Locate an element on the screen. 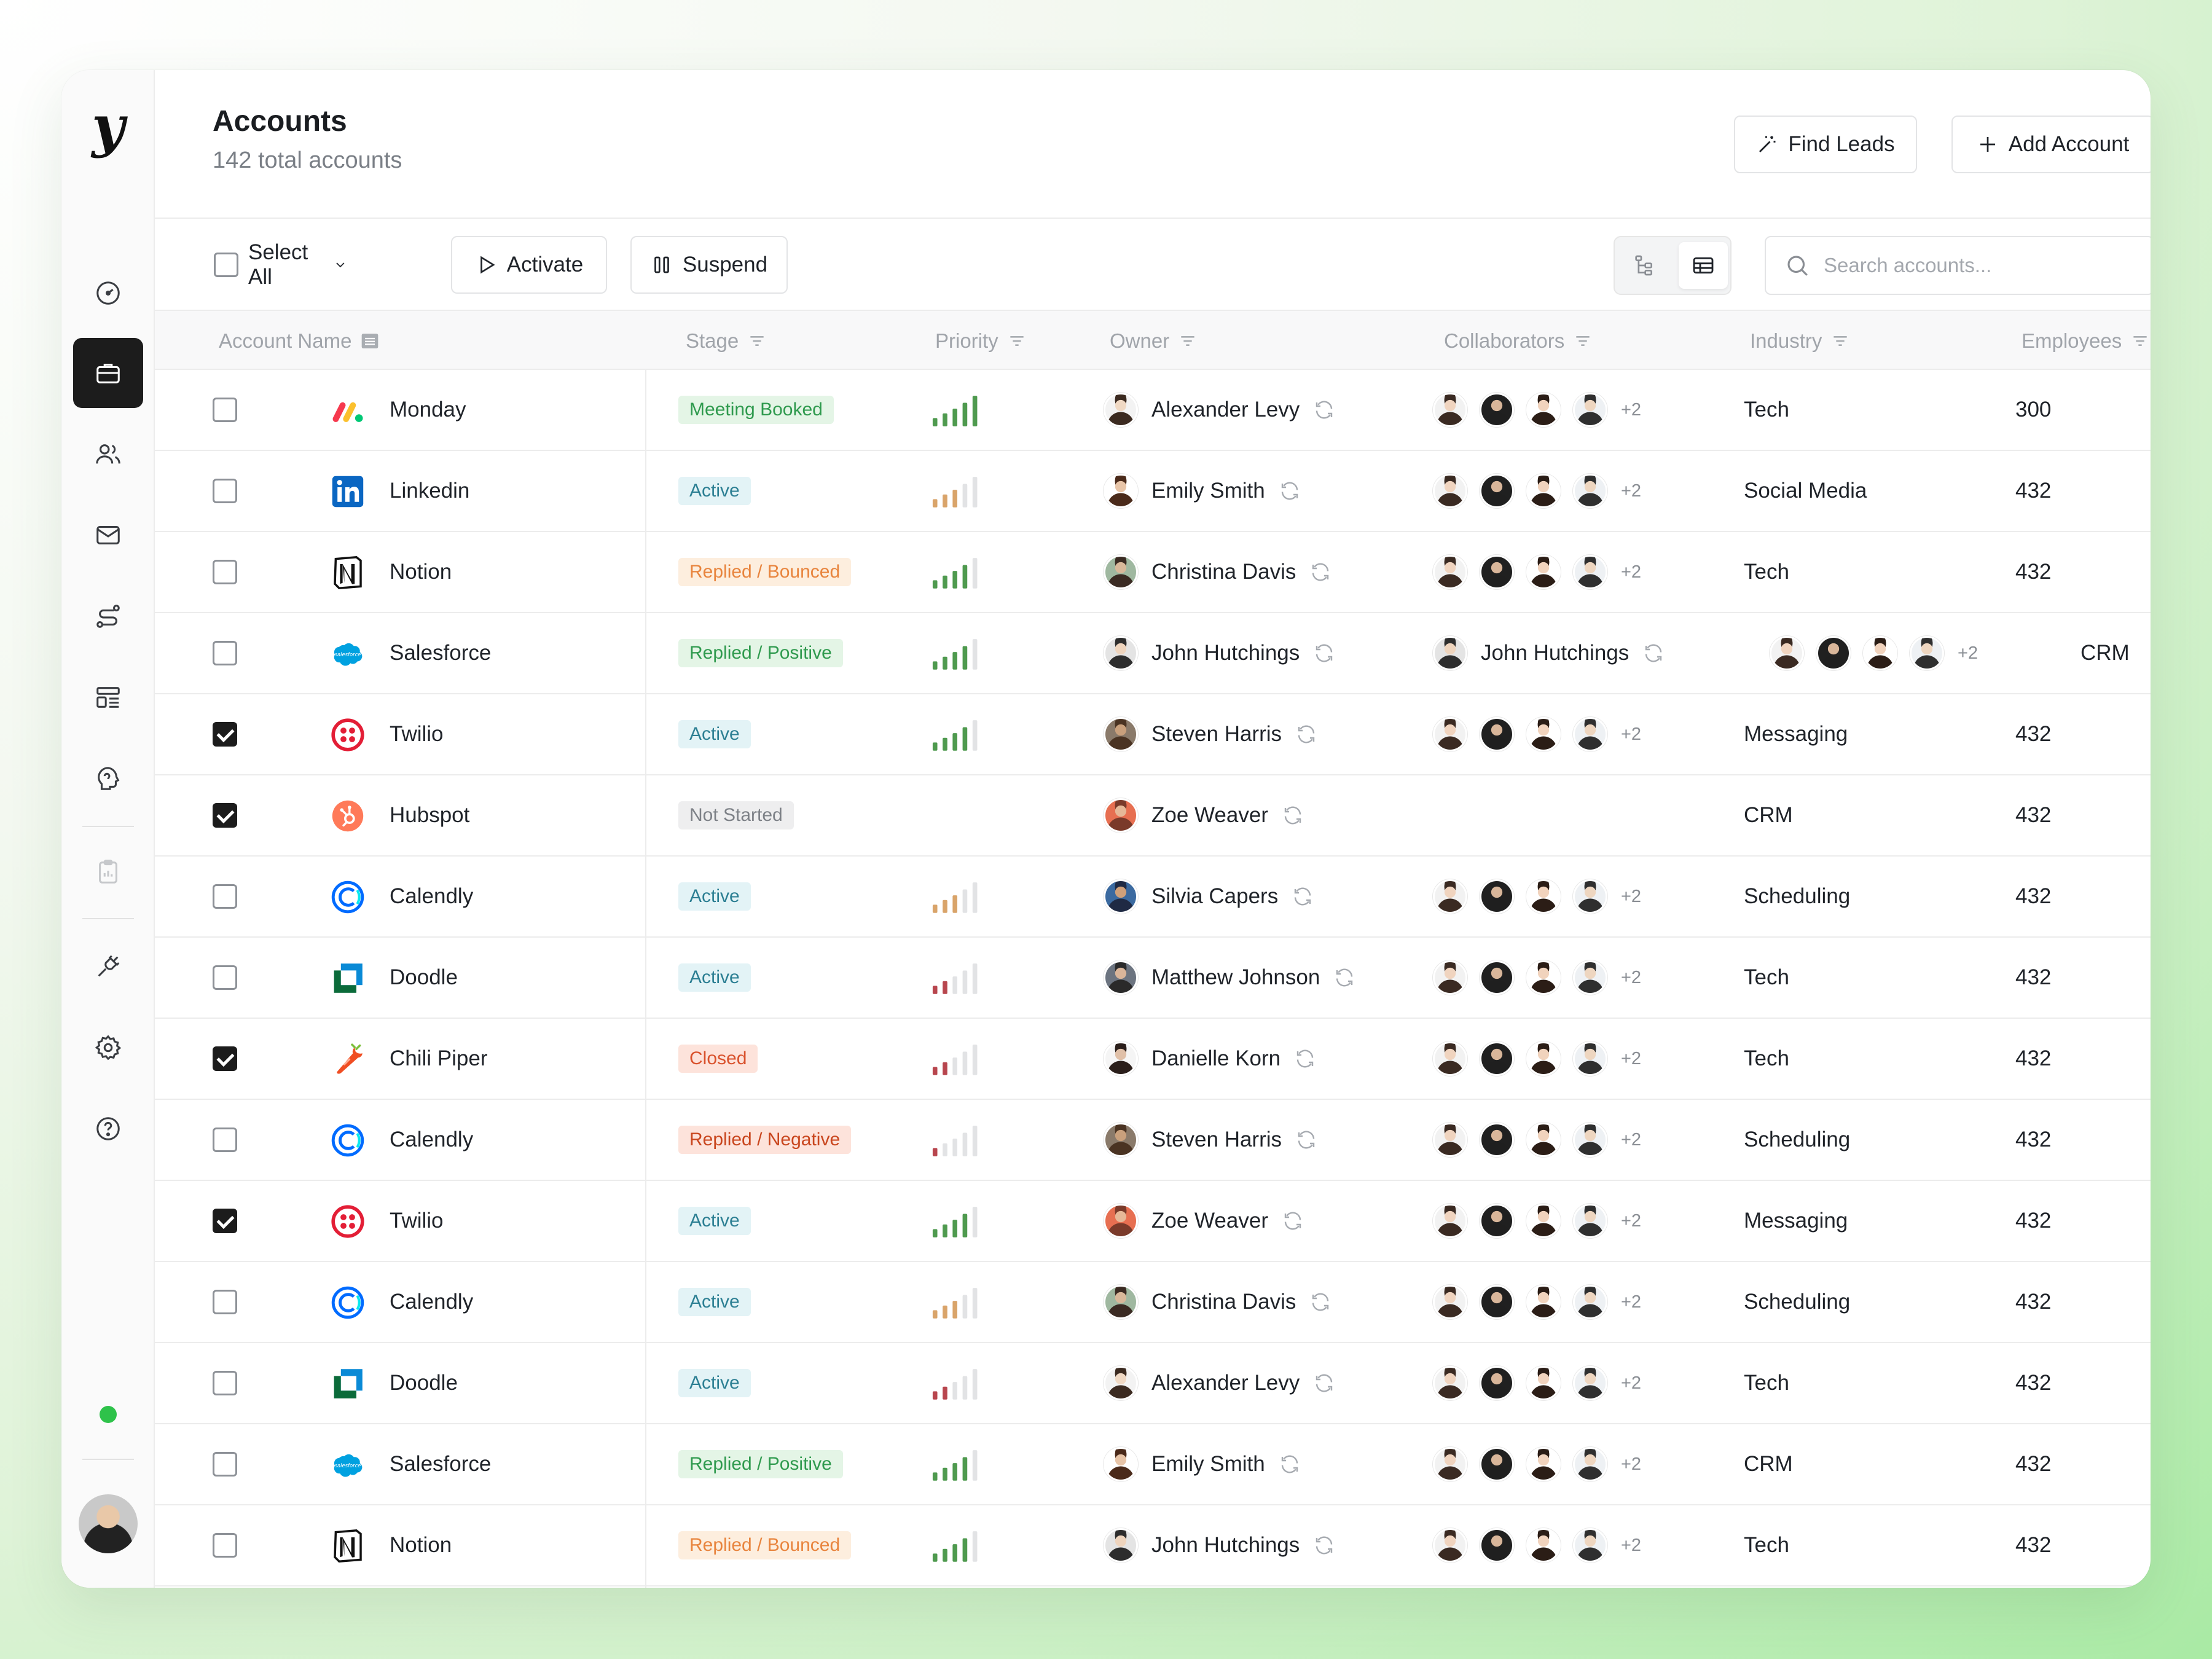 This screenshot has width=2212, height=1659. integrations-plug-icon is located at coordinates (108, 966).